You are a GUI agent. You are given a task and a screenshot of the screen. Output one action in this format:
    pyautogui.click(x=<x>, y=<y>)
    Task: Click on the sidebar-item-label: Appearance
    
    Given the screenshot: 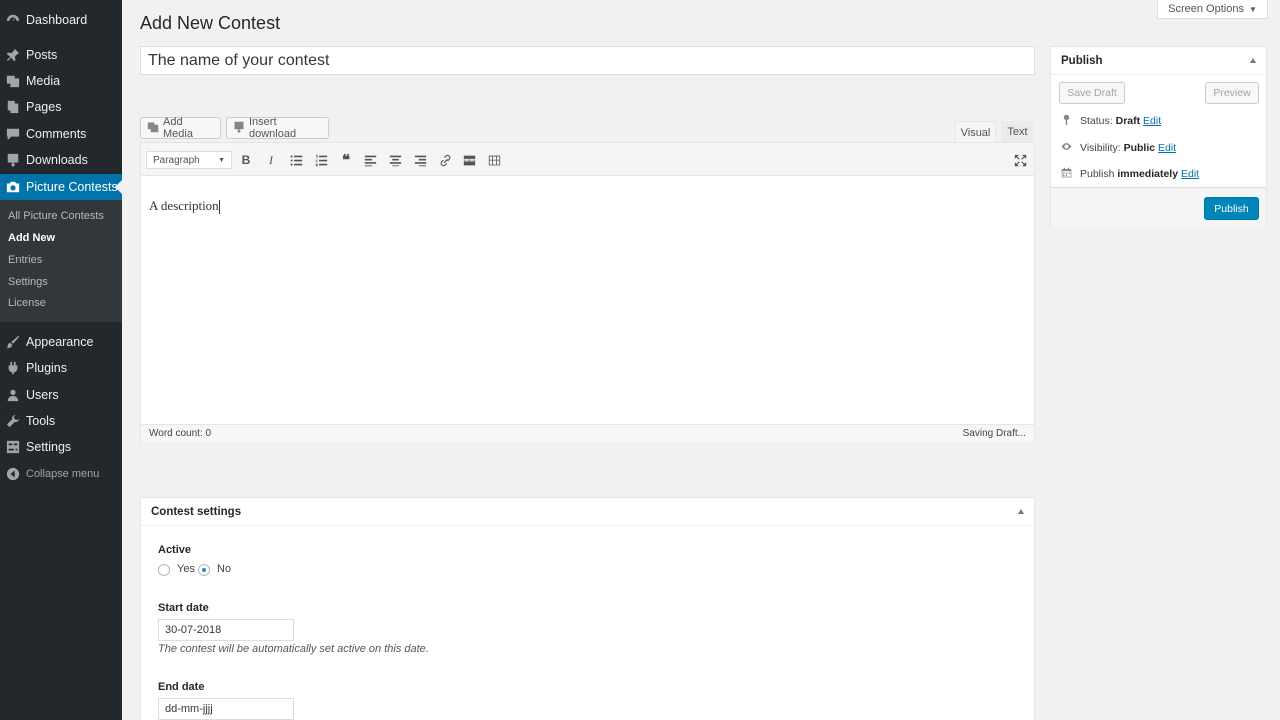 What is the action you would take?
    pyautogui.click(x=60, y=342)
    